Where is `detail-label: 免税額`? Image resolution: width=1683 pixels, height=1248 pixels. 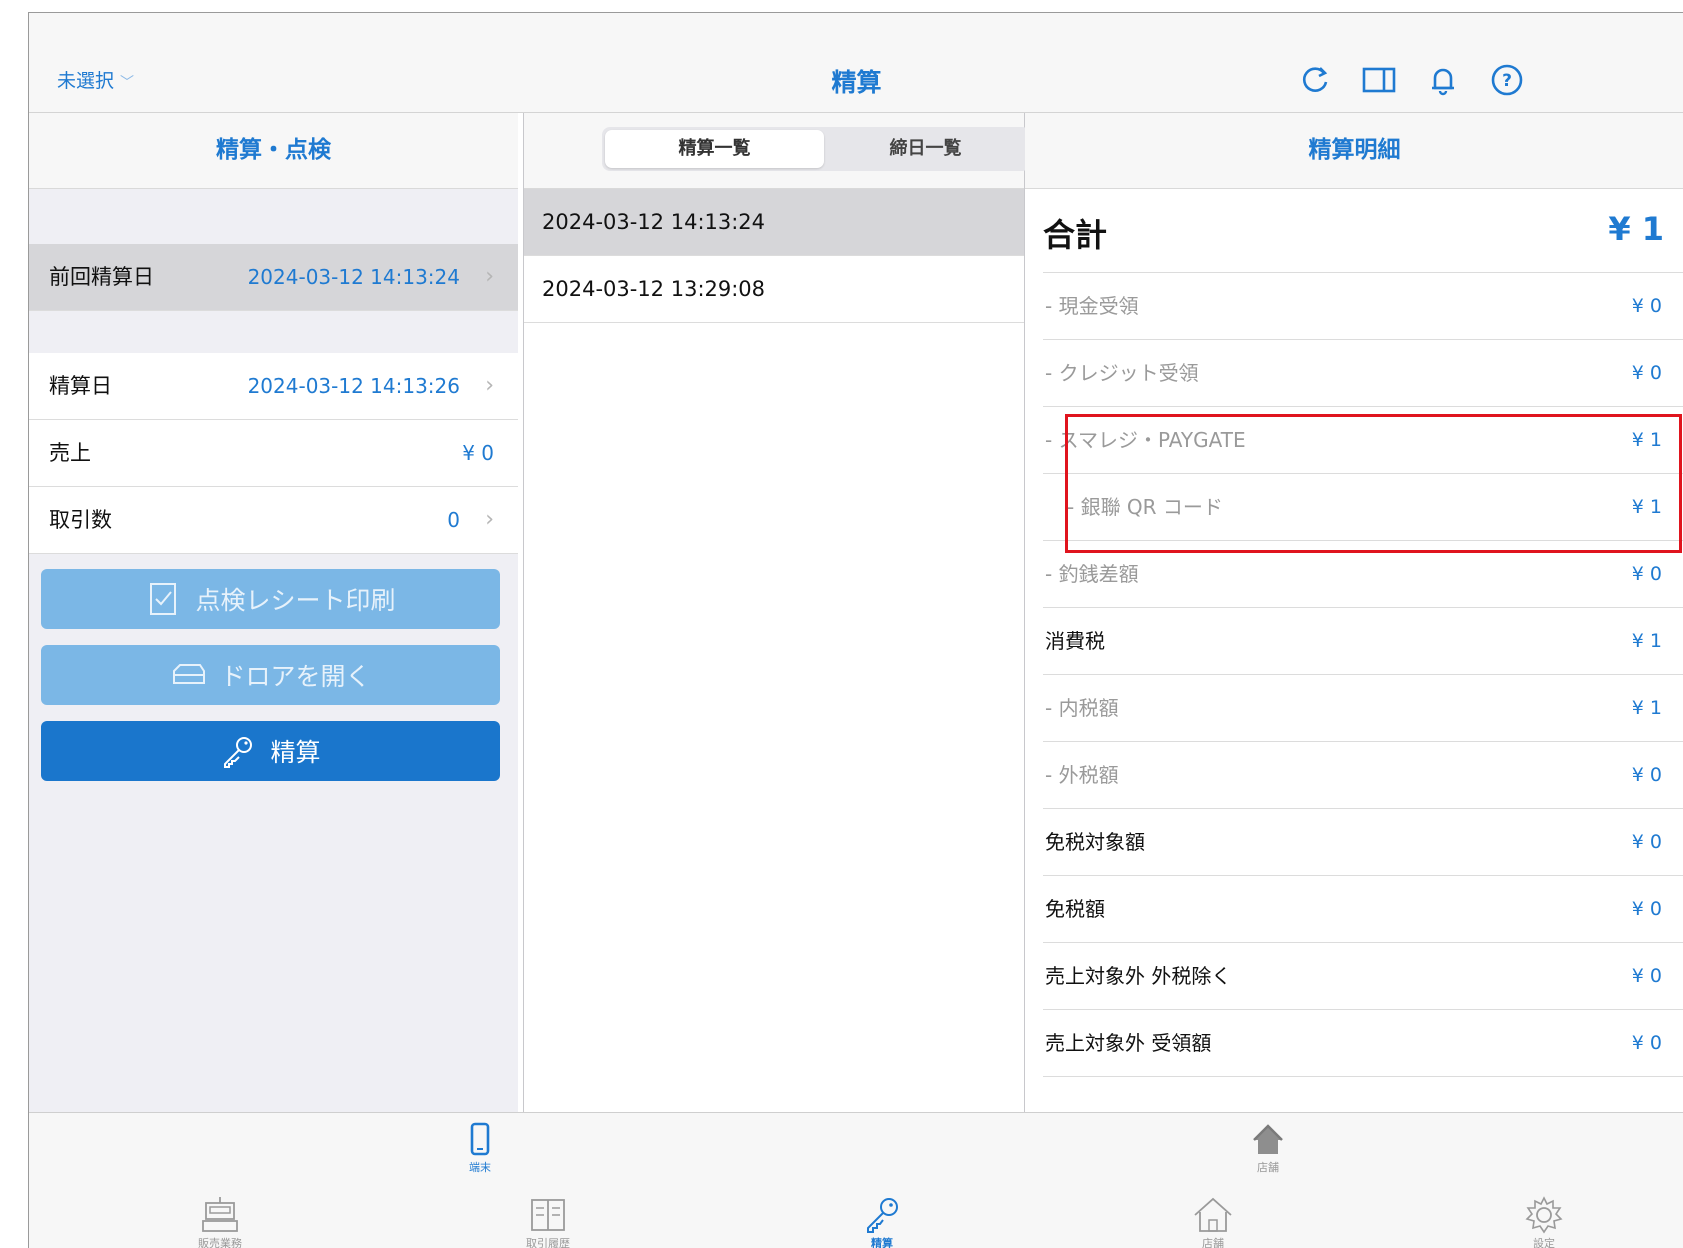 detail-label: 免税額 is located at coordinates (1075, 909).